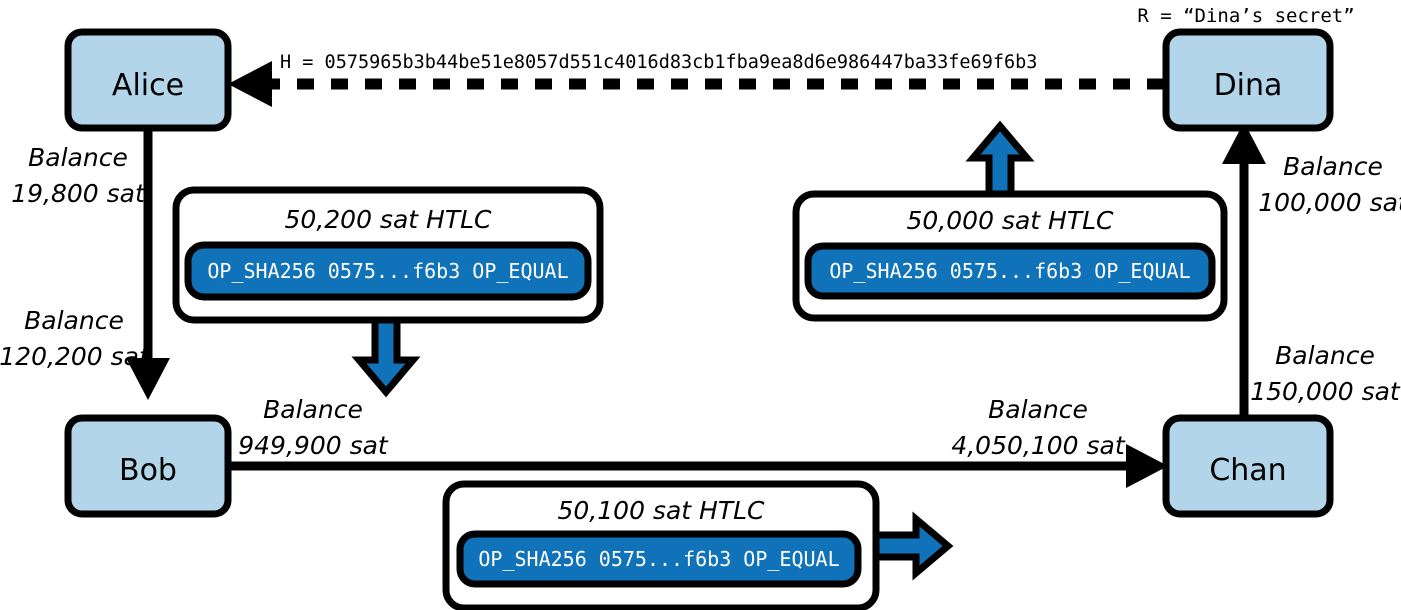 This screenshot has height=610, width=1401. Describe the element at coordinates (1038, 409) in the screenshot. I see `balance-chan-left-line1: Balance` at that location.